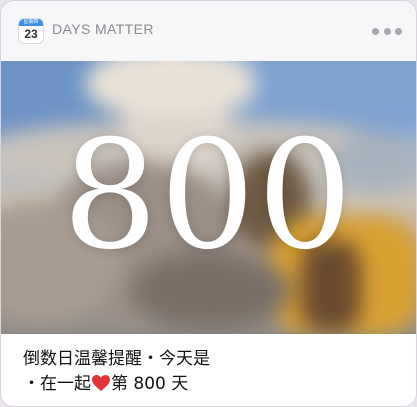 This screenshot has height=407, width=417. Describe the element at coordinates (208, 384) in the screenshot. I see `caption-line-2: ・在一起第 800 天` at that location.